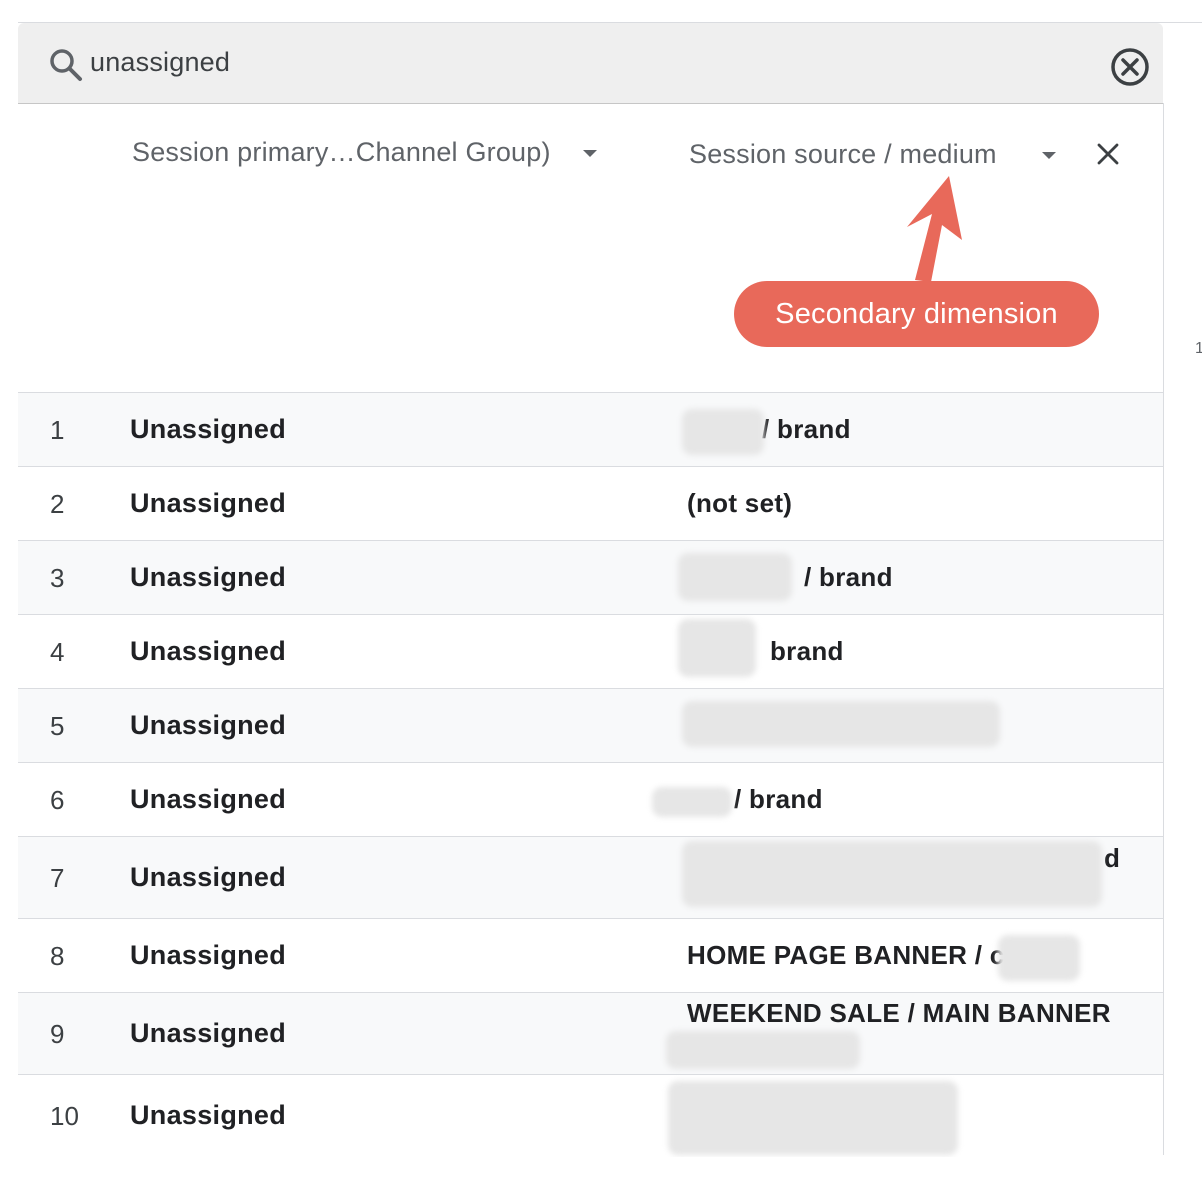 This screenshot has height=1190, width=1202. I want to click on secondary-dimension-cell: brand, so click(807, 651).